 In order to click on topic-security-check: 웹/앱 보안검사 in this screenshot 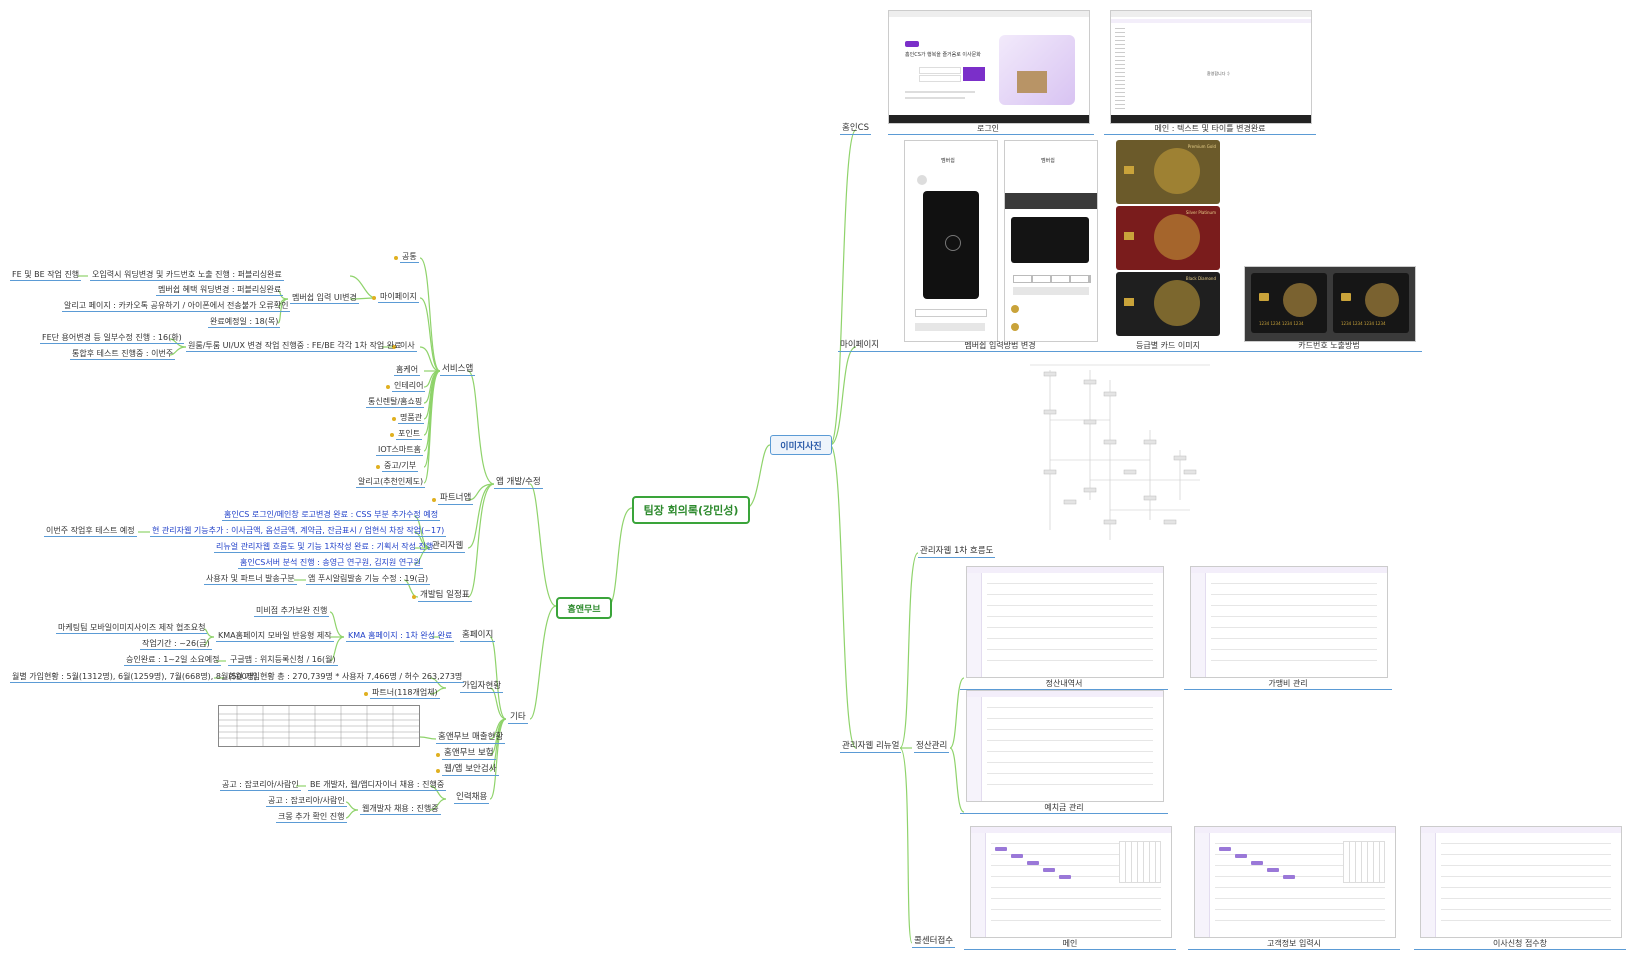, I will do `click(470, 770)`.